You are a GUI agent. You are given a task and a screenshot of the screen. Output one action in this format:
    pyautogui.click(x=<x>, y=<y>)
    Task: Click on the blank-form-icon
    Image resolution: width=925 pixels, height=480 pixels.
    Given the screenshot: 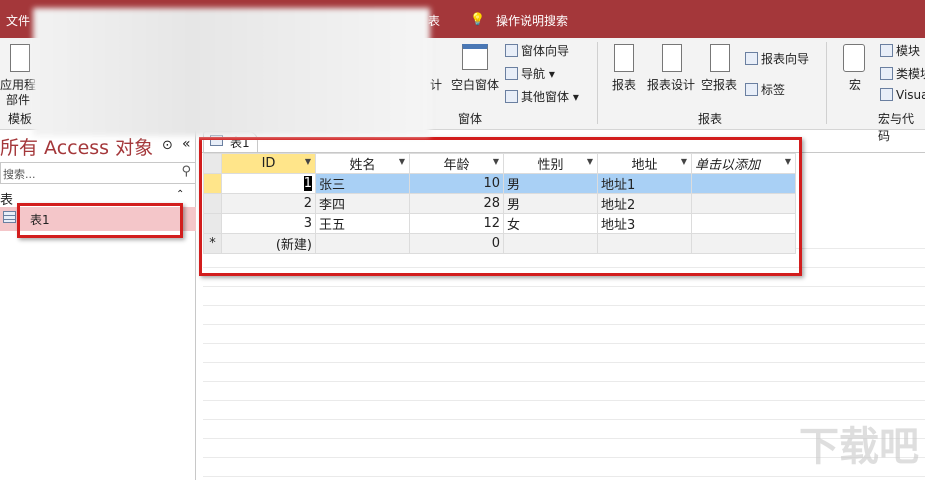 What is the action you would take?
    pyautogui.click(x=475, y=57)
    